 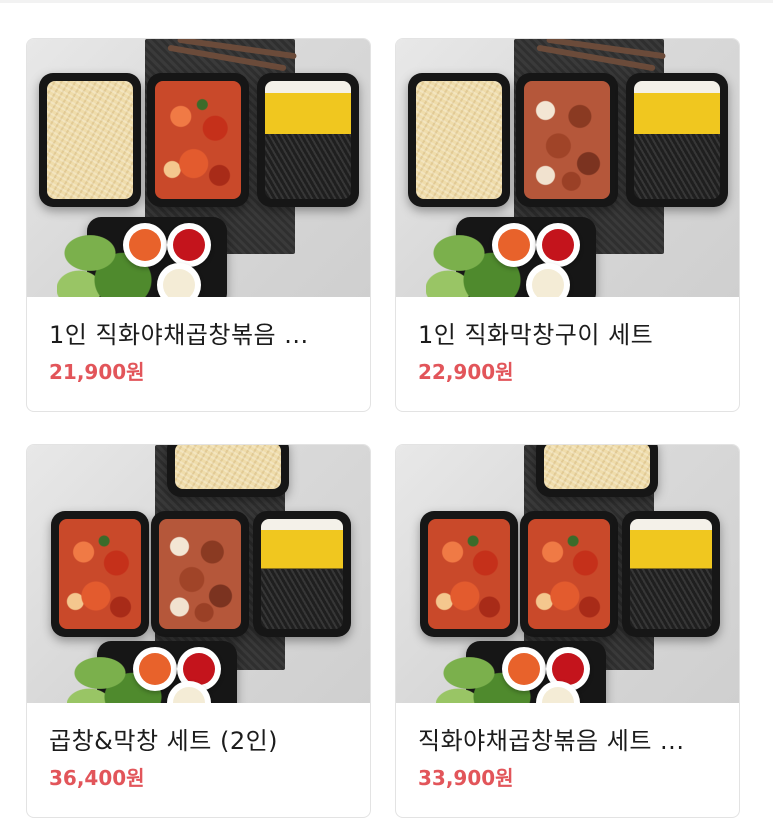 What do you see at coordinates (97, 372) in the screenshot?
I see `product-price: 21,900원` at bounding box center [97, 372].